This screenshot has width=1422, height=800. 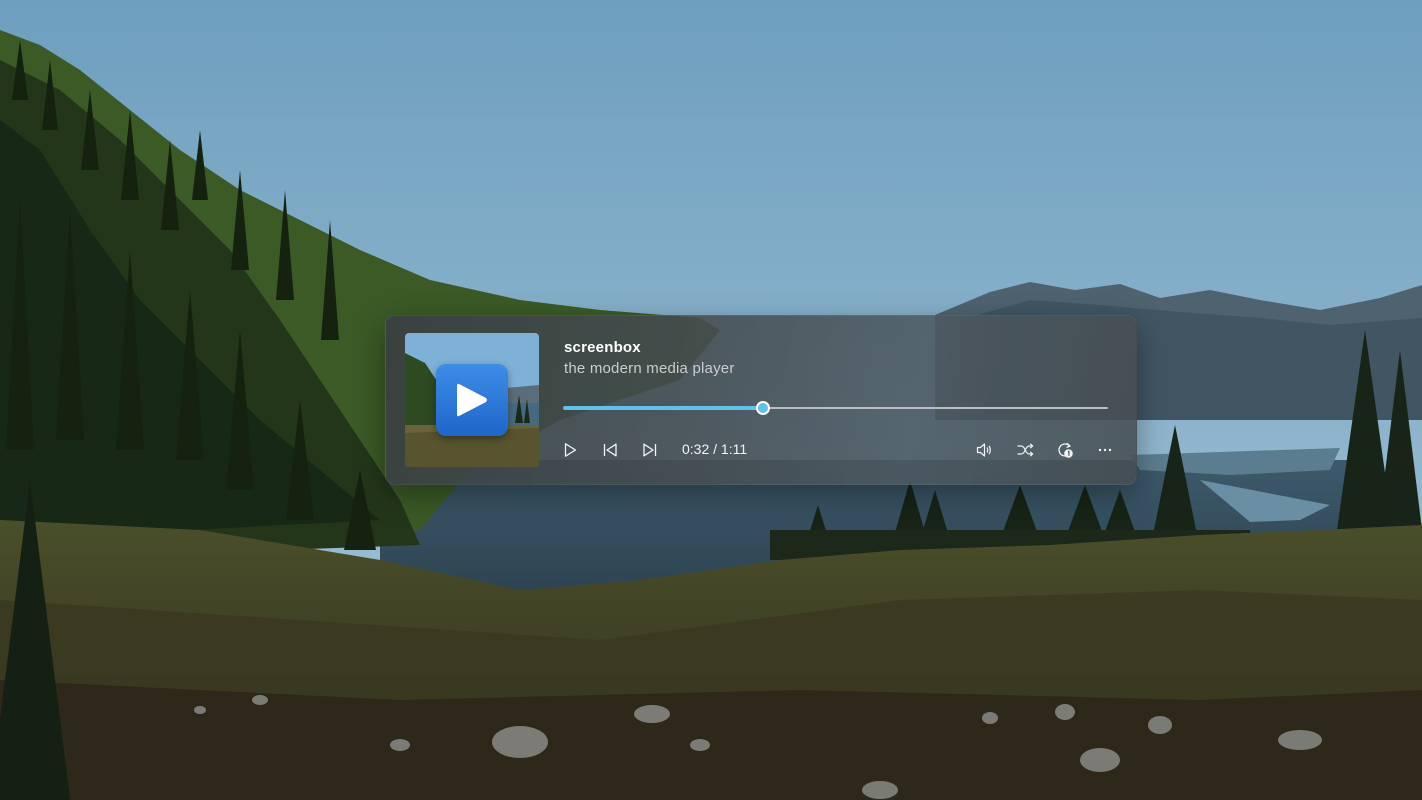 I want to click on next-icon, so click(x=650, y=450).